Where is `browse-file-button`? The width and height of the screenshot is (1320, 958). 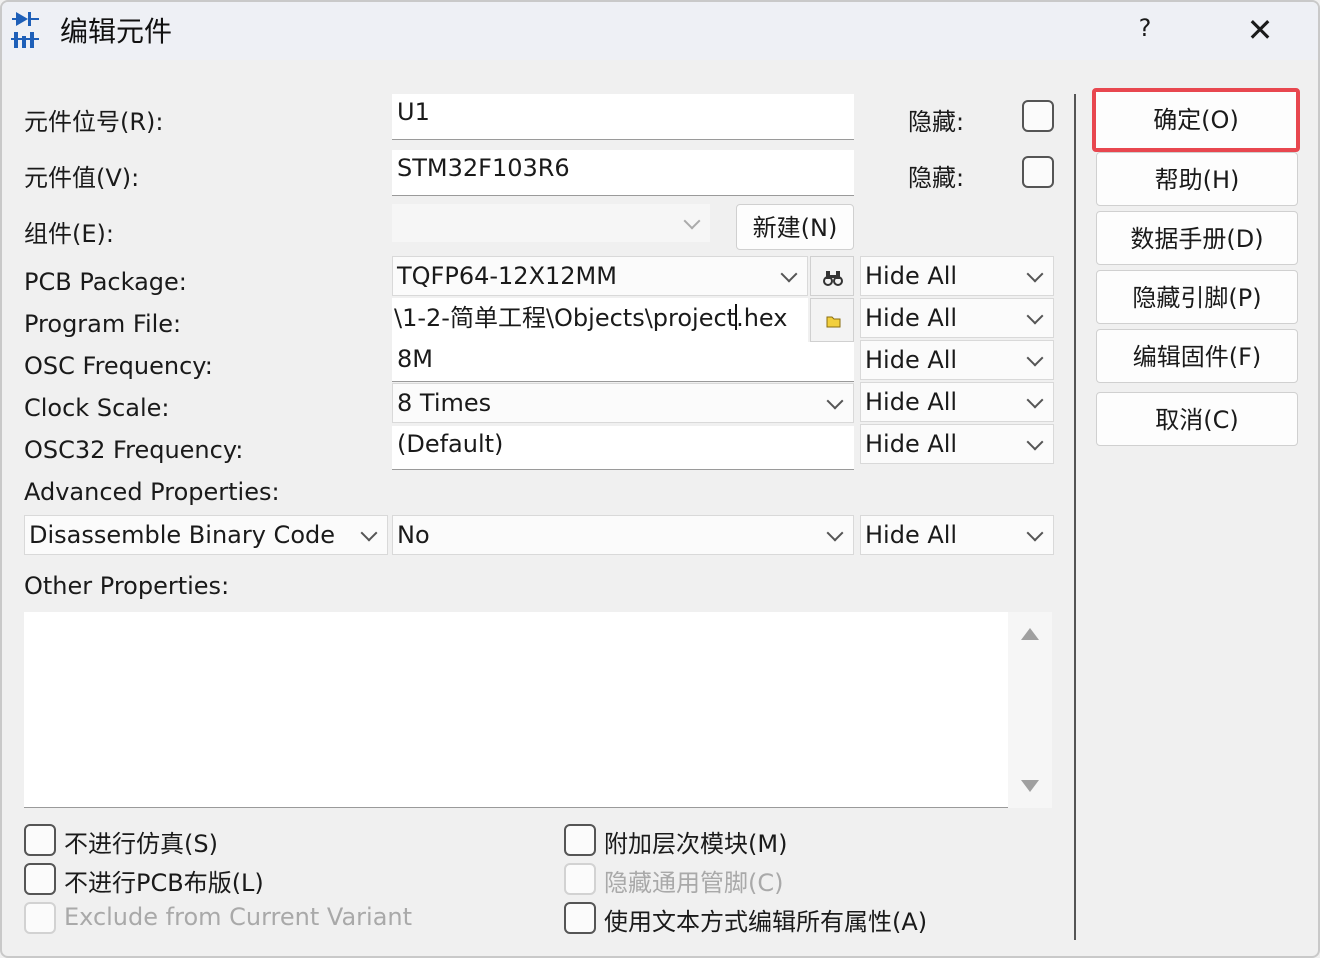
browse-file-button is located at coordinates (832, 320).